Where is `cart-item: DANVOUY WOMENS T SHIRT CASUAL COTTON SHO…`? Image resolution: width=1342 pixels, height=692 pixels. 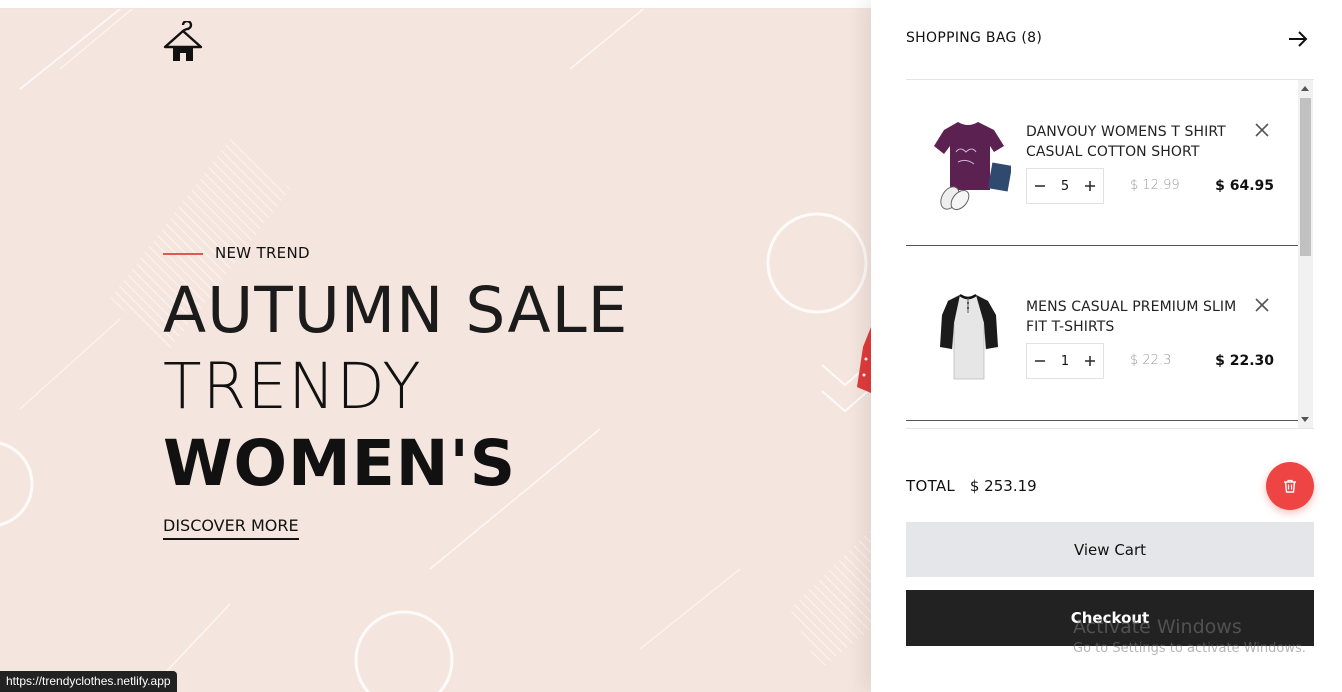 cart-item: DANVOUY WOMENS T SHIRT CASUAL COTTON SHO… is located at coordinates (1102, 163).